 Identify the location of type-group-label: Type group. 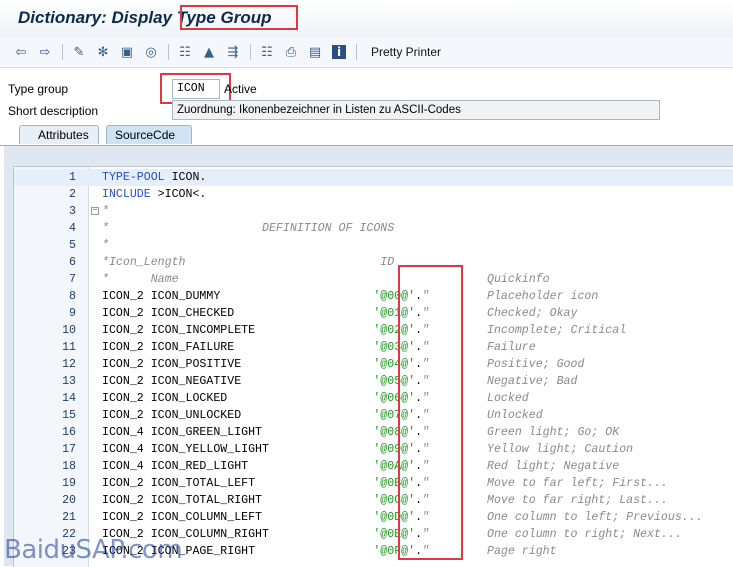
(38, 89).